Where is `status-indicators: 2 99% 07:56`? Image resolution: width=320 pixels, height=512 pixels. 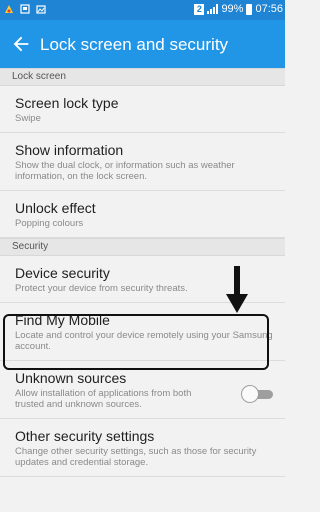
status-indicators: 2 99% 07:56 is located at coordinates (238, 9).